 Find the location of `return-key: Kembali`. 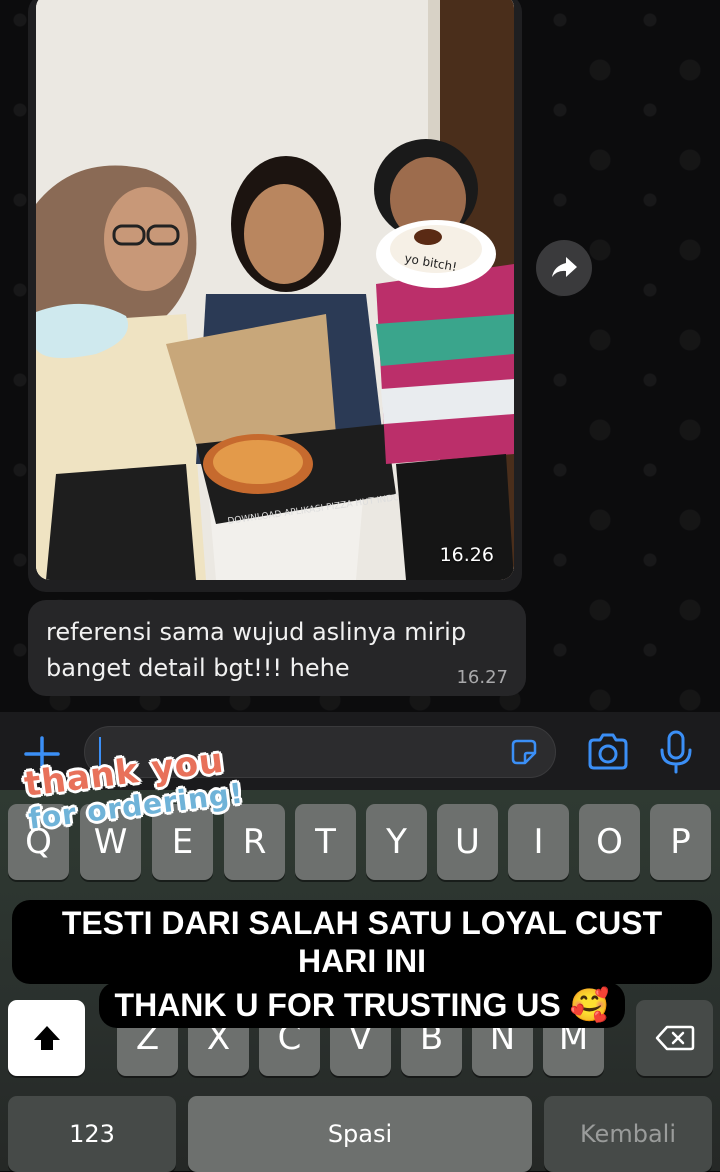

return-key: Kembali is located at coordinates (628, 1134).